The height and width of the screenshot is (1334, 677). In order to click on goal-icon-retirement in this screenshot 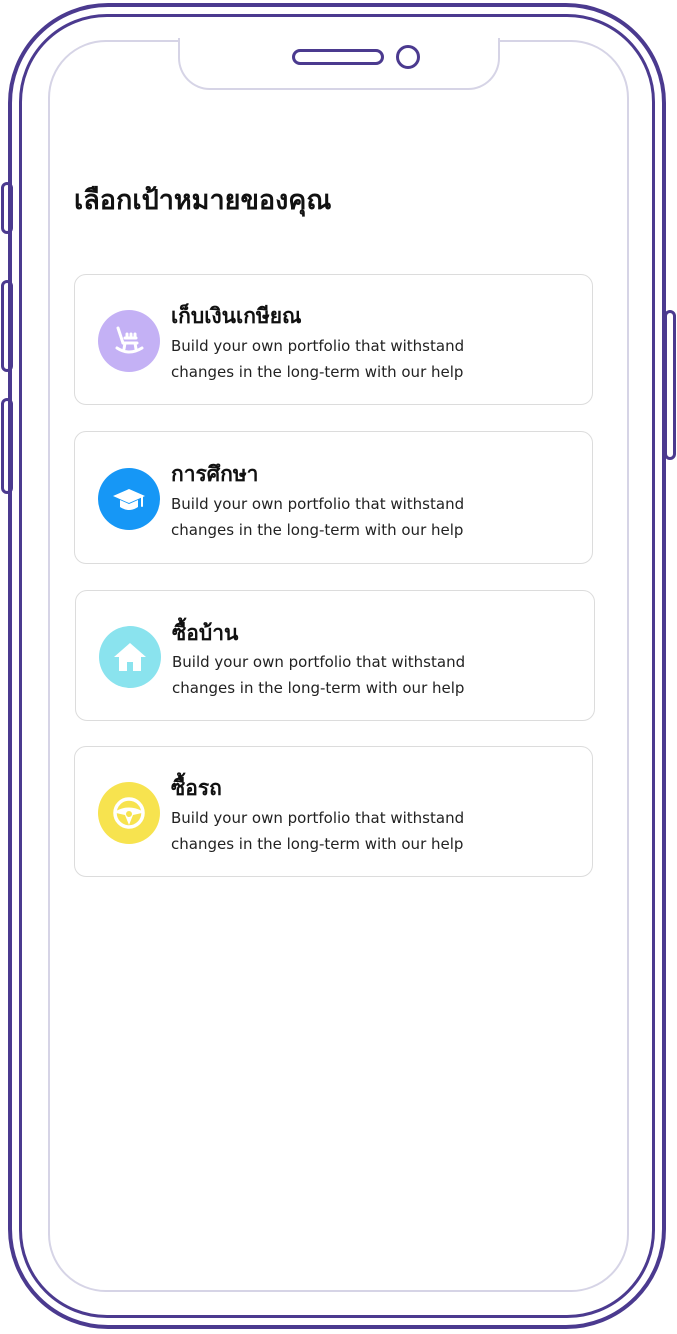, I will do `click(129, 341)`.